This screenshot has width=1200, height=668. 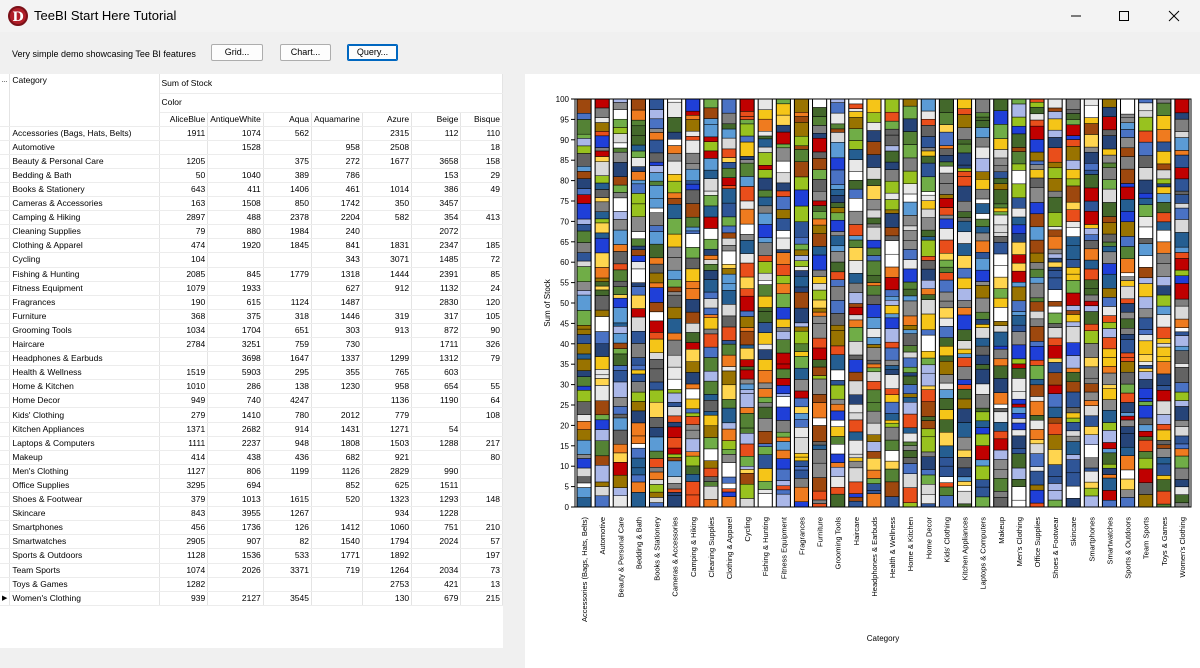 I want to click on table-cell: 1779, so click(x=288, y=274).